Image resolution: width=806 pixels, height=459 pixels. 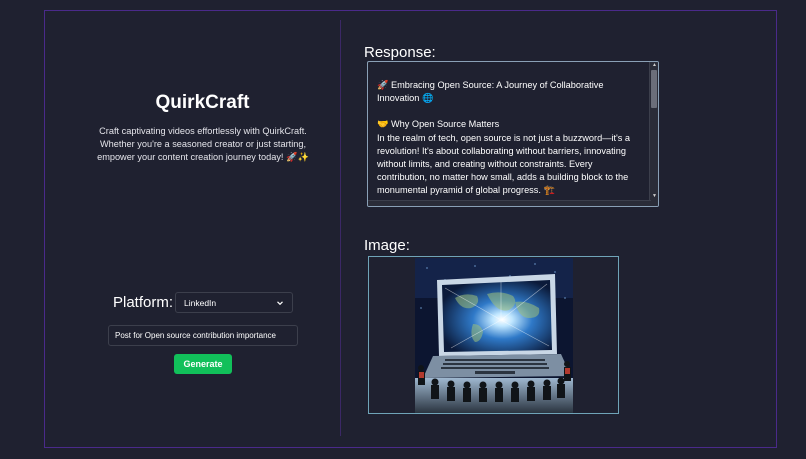 What do you see at coordinates (203, 364) in the screenshot?
I see `generate-button: Generate` at bounding box center [203, 364].